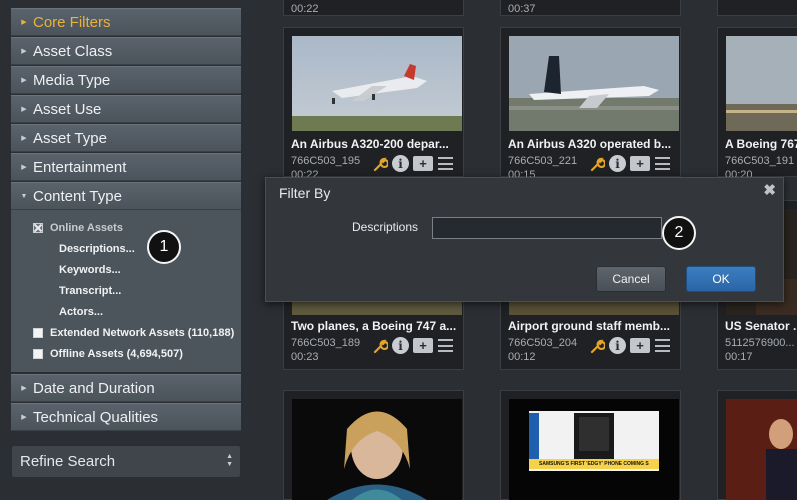 The height and width of the screenshot is (500, 797). Describe the element at coordinates (721, 279) in the screenshot. I see `ok-button: OK` at that location.